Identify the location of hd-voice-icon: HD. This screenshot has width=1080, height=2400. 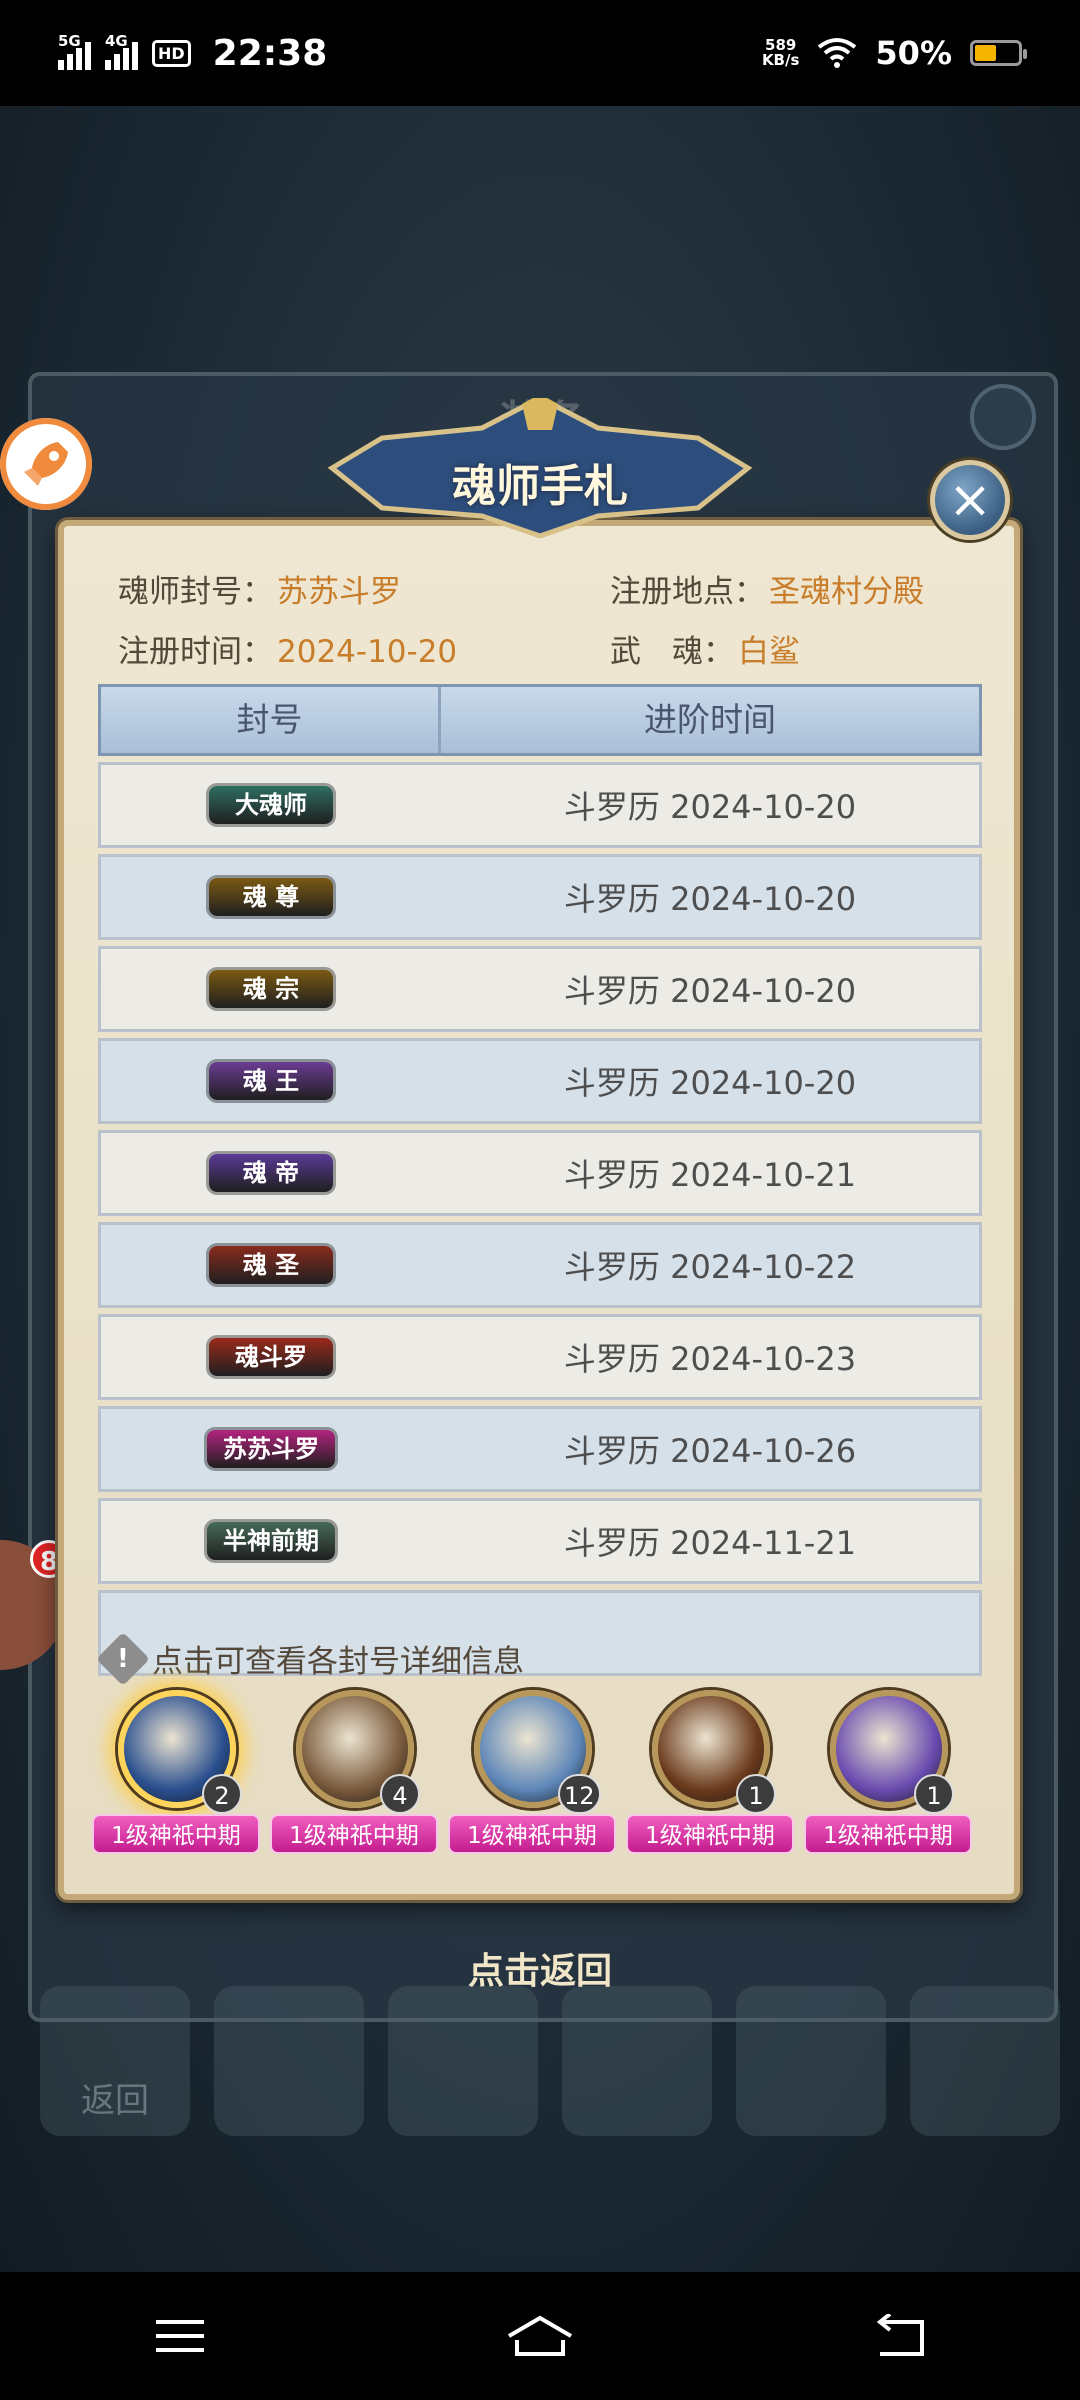
(171, 53).